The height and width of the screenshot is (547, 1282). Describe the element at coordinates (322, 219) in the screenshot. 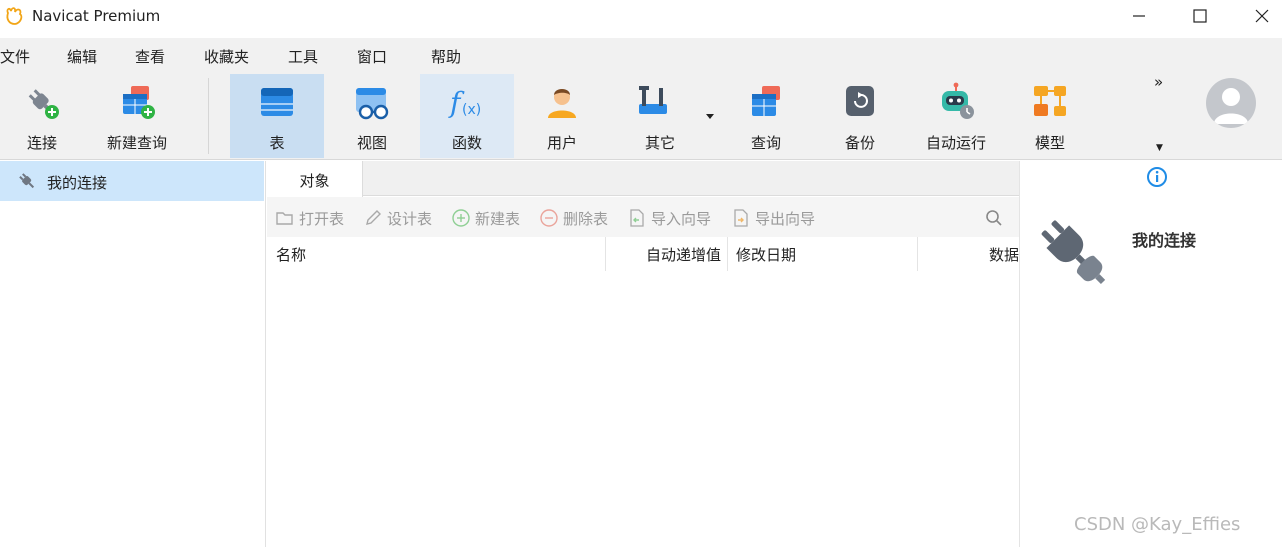

I see `open-table-label: 打开表` at that location.